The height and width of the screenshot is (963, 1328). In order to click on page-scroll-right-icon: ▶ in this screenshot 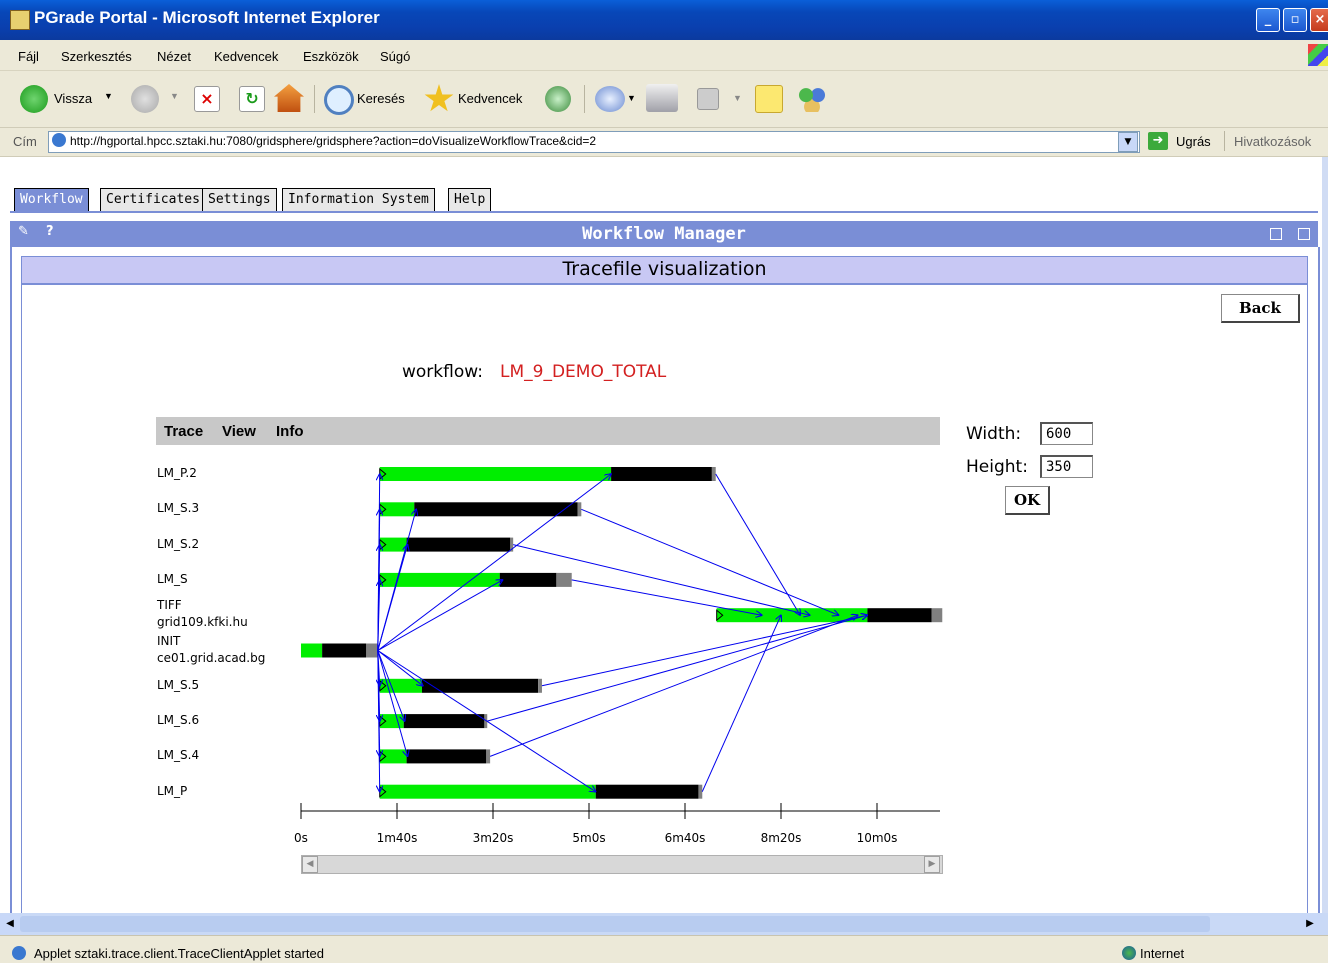, I will do `click(1310, 924)`.